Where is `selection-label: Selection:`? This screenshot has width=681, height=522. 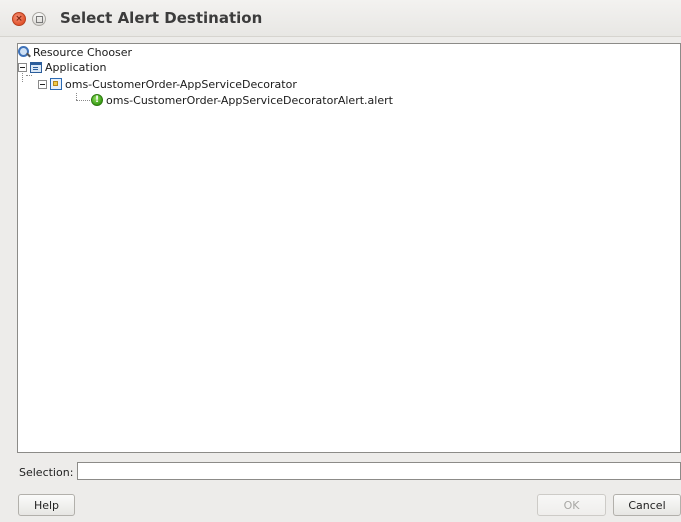 selection-label: Selection: is located at coordinates (46, 472).